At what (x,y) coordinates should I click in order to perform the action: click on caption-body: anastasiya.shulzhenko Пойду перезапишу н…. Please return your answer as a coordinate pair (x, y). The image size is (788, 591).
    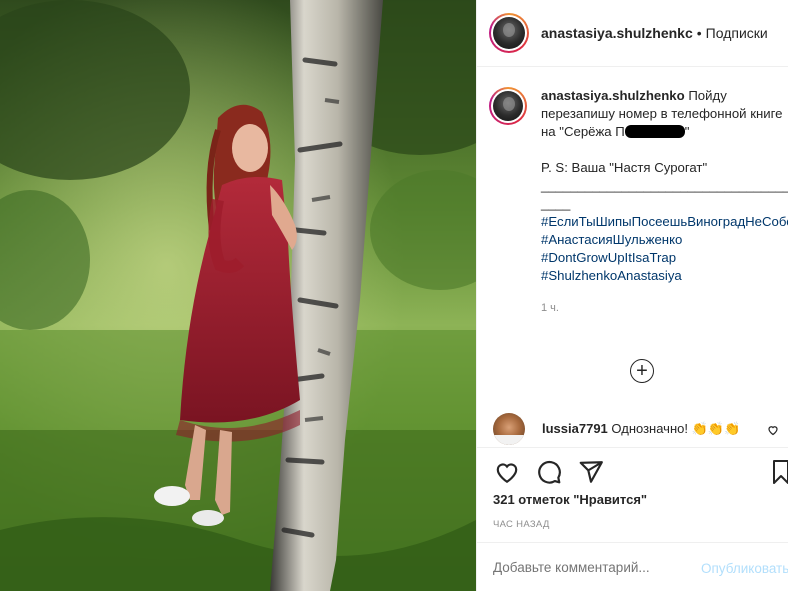
    Looking at the image, I should click on (664, 202).